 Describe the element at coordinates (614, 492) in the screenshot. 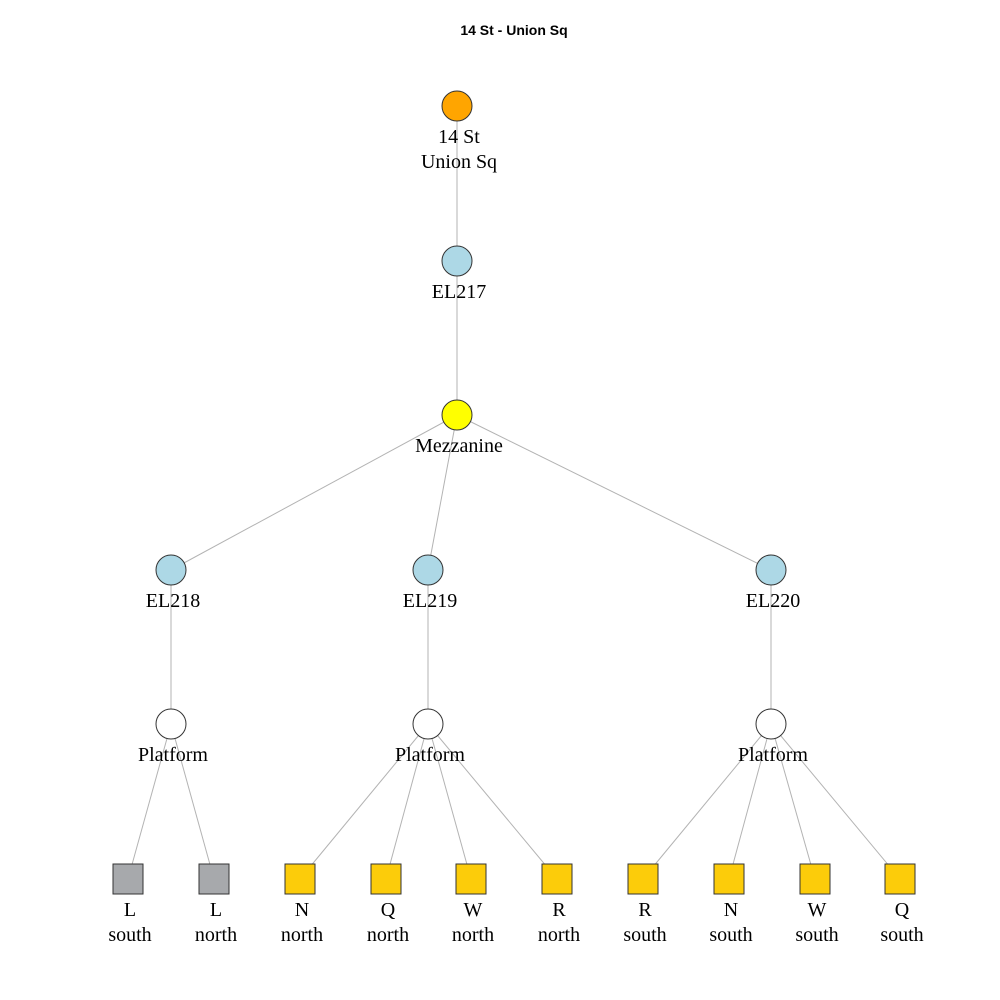

I see `edge-mezzanine-el220` at that location.